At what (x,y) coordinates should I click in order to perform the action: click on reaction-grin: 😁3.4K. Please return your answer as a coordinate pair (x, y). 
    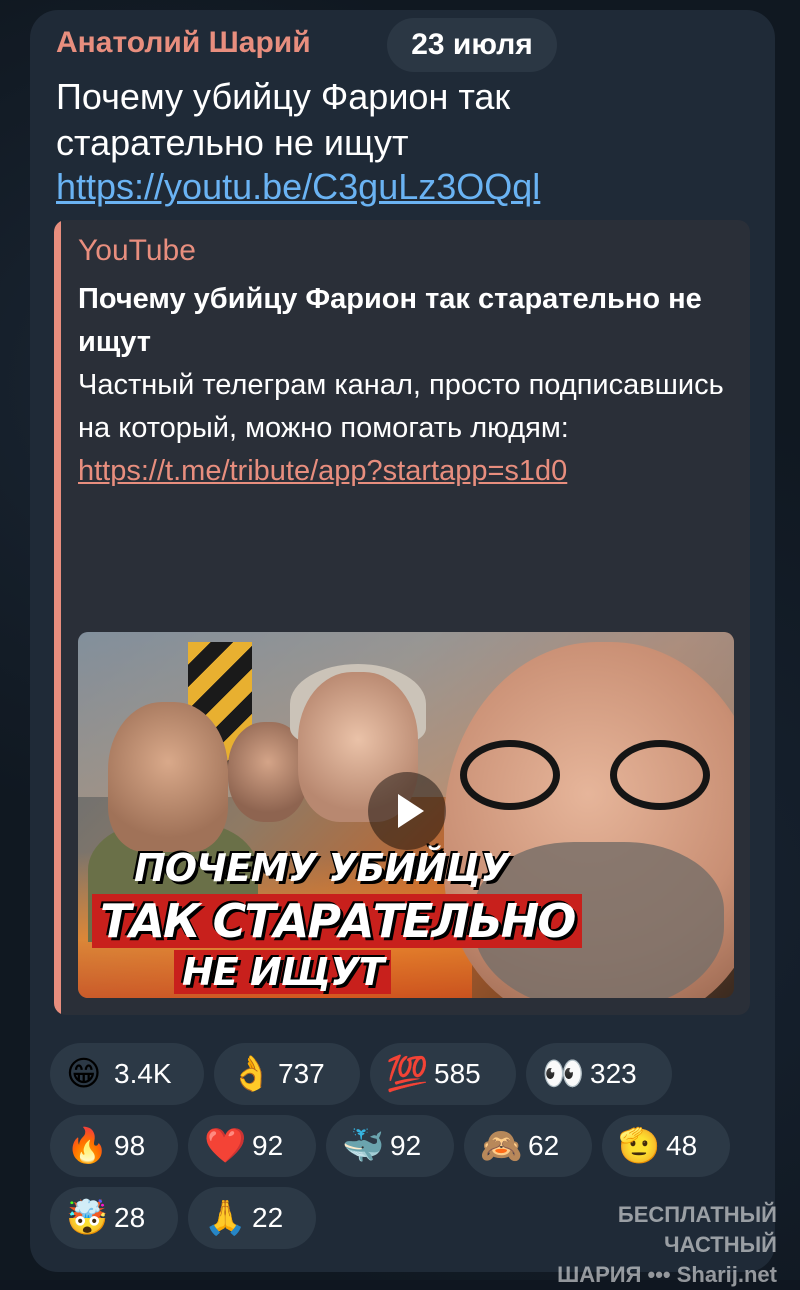
    Looking at the image, I should click on (127, 1074).